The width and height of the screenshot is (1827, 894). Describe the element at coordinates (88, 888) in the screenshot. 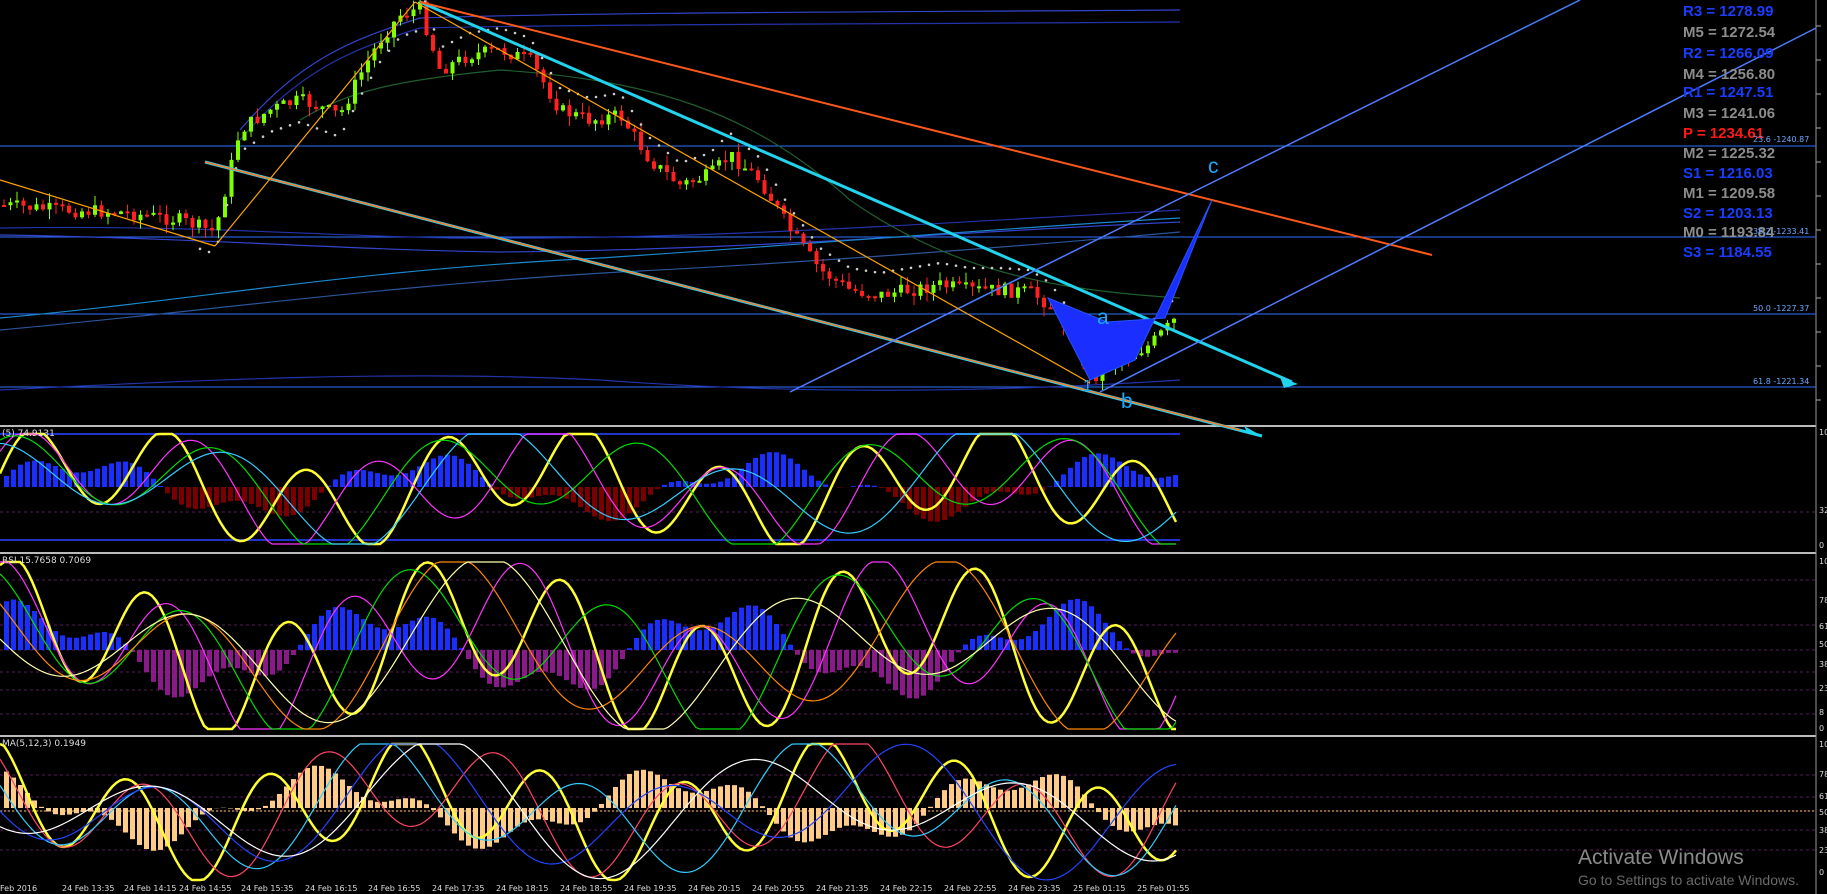

I see `time-axis-label: 24 Feb 13:35` at that location.